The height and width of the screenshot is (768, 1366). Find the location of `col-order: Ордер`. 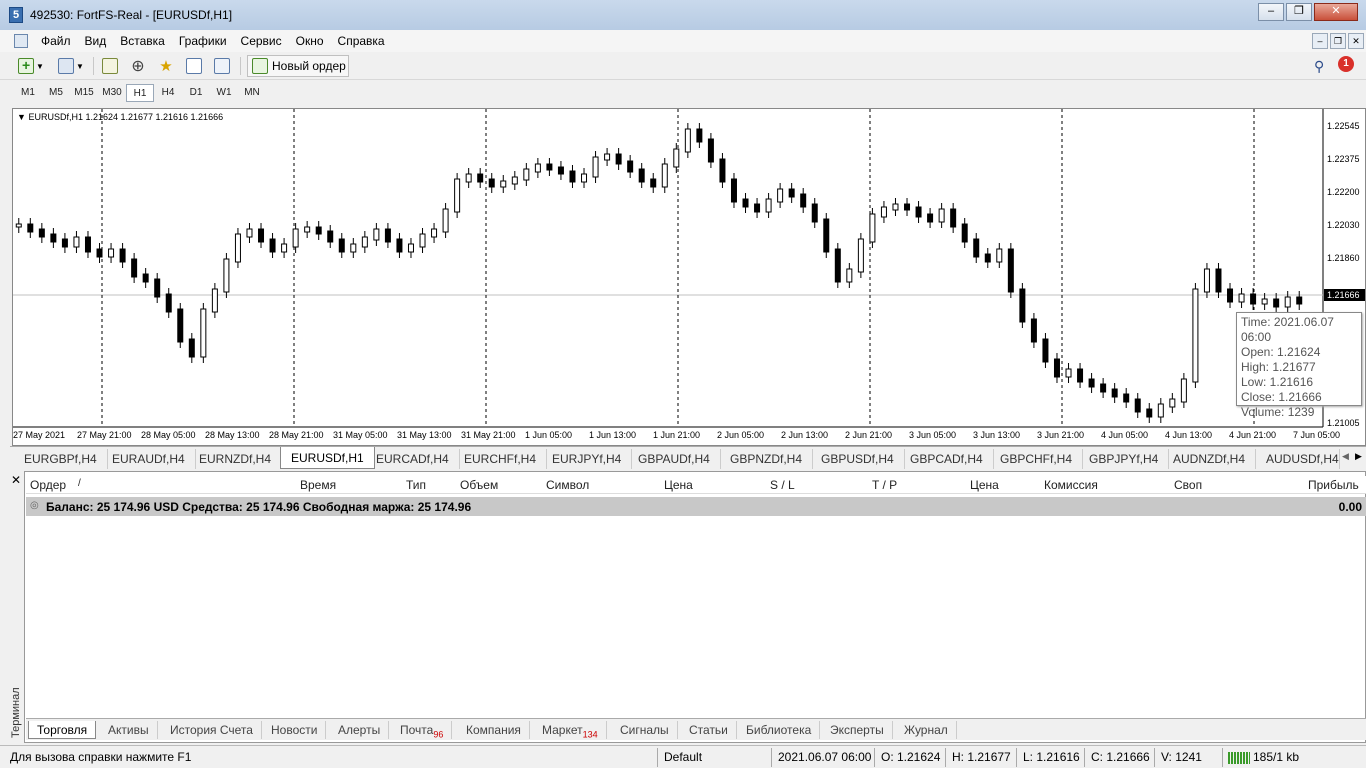

col-order: Ордер is located at coordinates (48, 485).